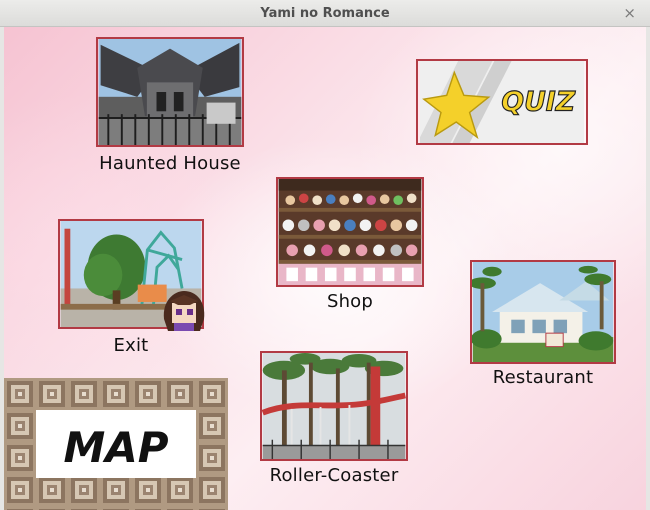 This screenshot has height=510, width=650. What do you see at coordinates (629, 13) in the screenshot?
I see `close-icon: ×` at bounding box center [629, 13].